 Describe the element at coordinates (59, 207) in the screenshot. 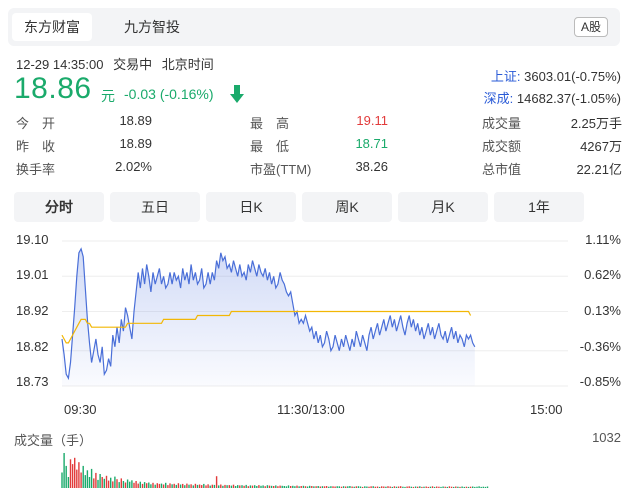

I see `tab-intraday: 分时` at that location.